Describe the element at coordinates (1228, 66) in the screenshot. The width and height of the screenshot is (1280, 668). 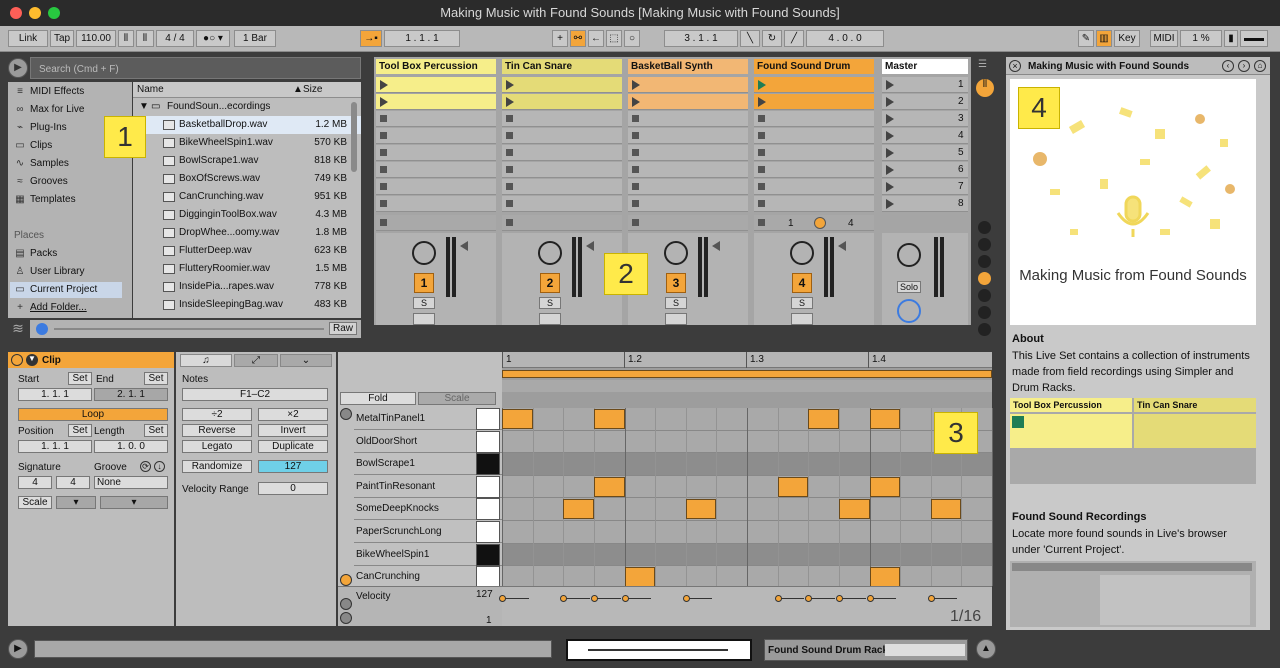
I see `back-icon: ‹` at that location.